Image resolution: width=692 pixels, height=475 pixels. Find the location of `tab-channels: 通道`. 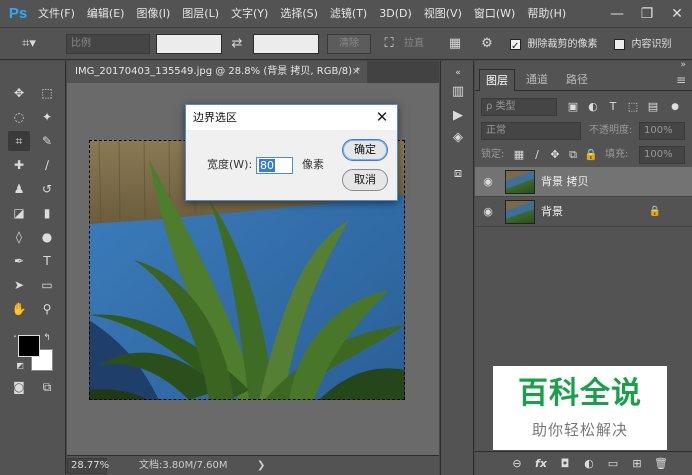

tab-channels: 通道 is located at coordinates (537, 80).